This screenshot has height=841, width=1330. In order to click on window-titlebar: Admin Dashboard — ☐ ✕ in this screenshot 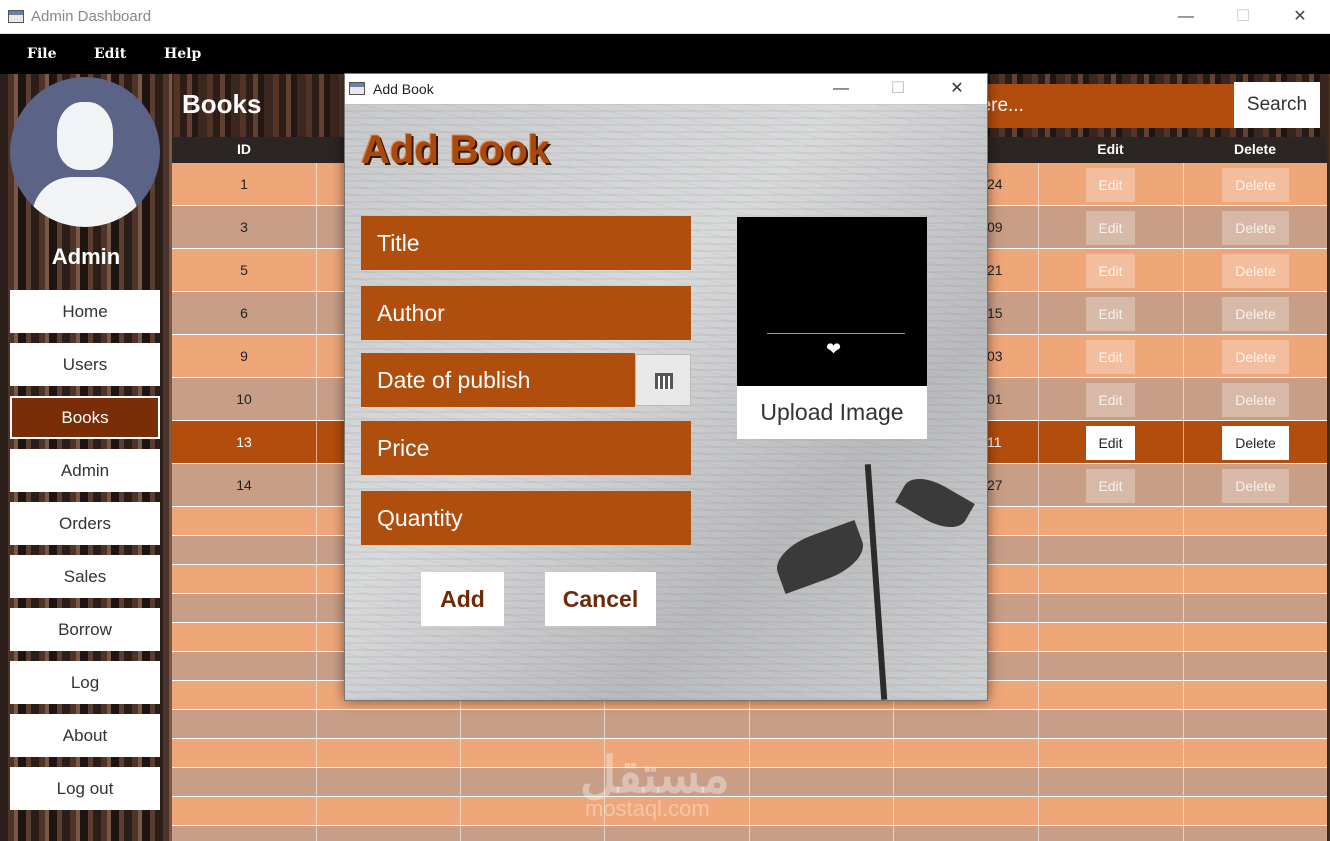, I will do `click(665, 17)`.